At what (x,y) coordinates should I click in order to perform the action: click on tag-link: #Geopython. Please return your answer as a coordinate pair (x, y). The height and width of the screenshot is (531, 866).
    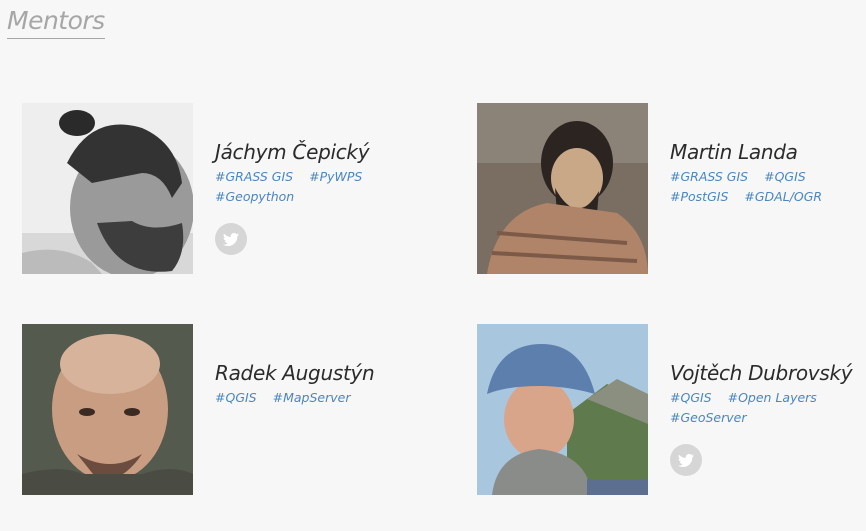
    Looking at the image, I should click on (254, 196).